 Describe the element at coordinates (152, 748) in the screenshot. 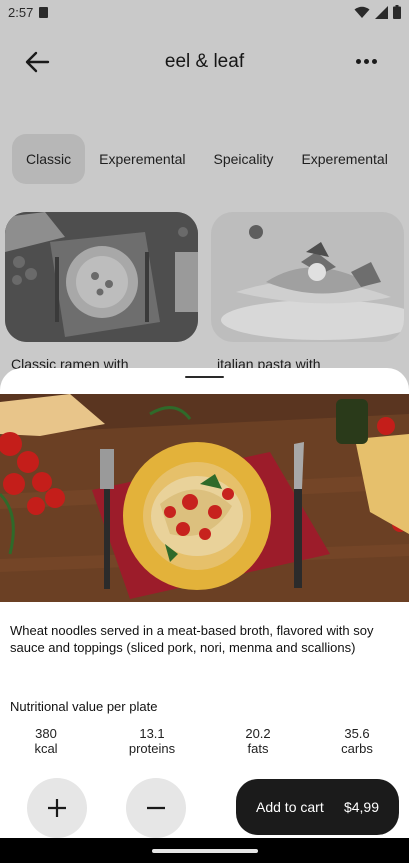

I see `nutrition-unit: proteins` at that location.